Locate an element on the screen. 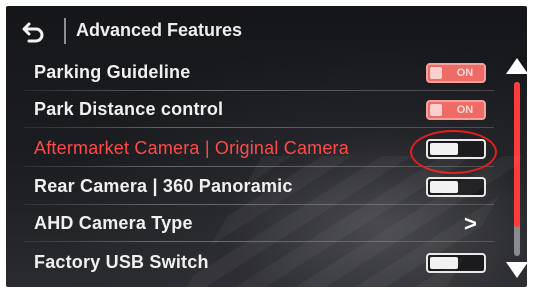 The width and height of the screenshot is (533, 293). park-distance-toggle: ON is located at coordinates (456, 110).